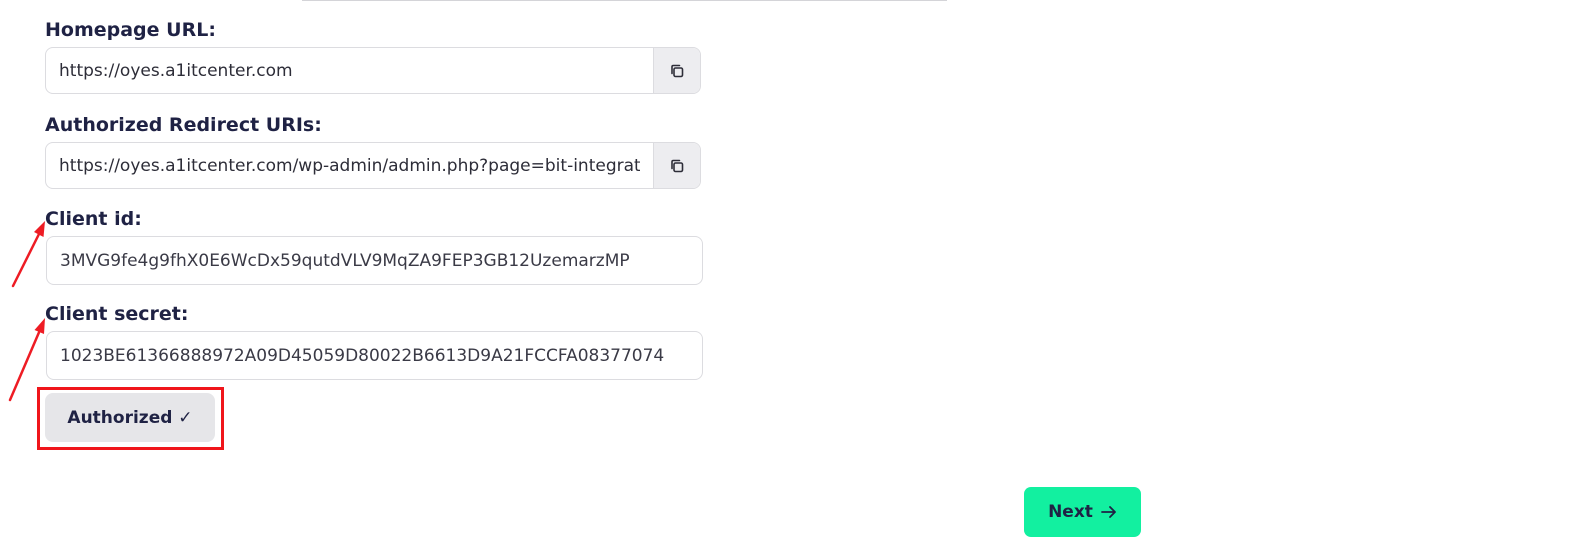  I want to click on redirect-uris-label: Authorized Redirect URIs:, so click(183, 125).